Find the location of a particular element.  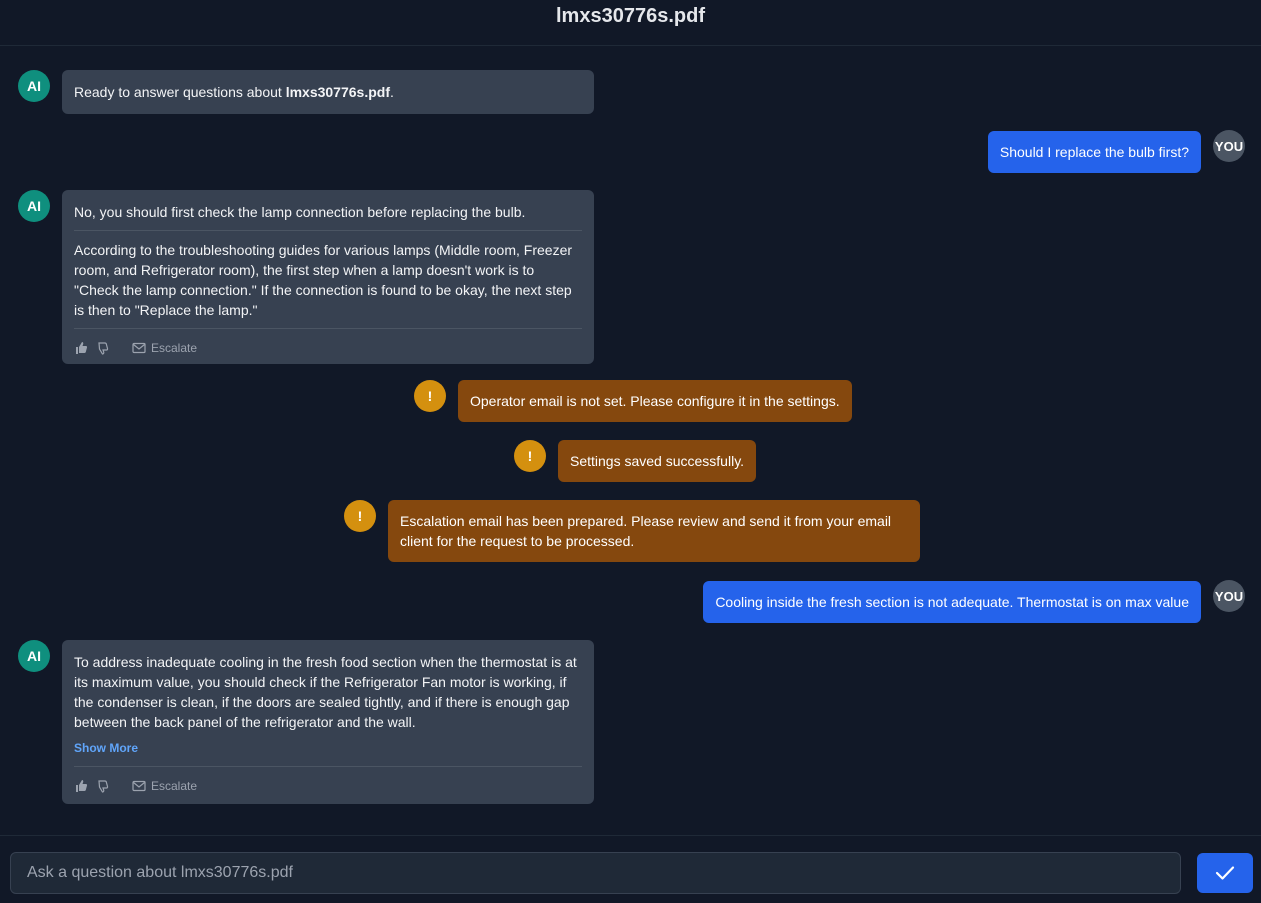

chat-header: lmxs30776s.pdf is located at coordinates (630, 23).